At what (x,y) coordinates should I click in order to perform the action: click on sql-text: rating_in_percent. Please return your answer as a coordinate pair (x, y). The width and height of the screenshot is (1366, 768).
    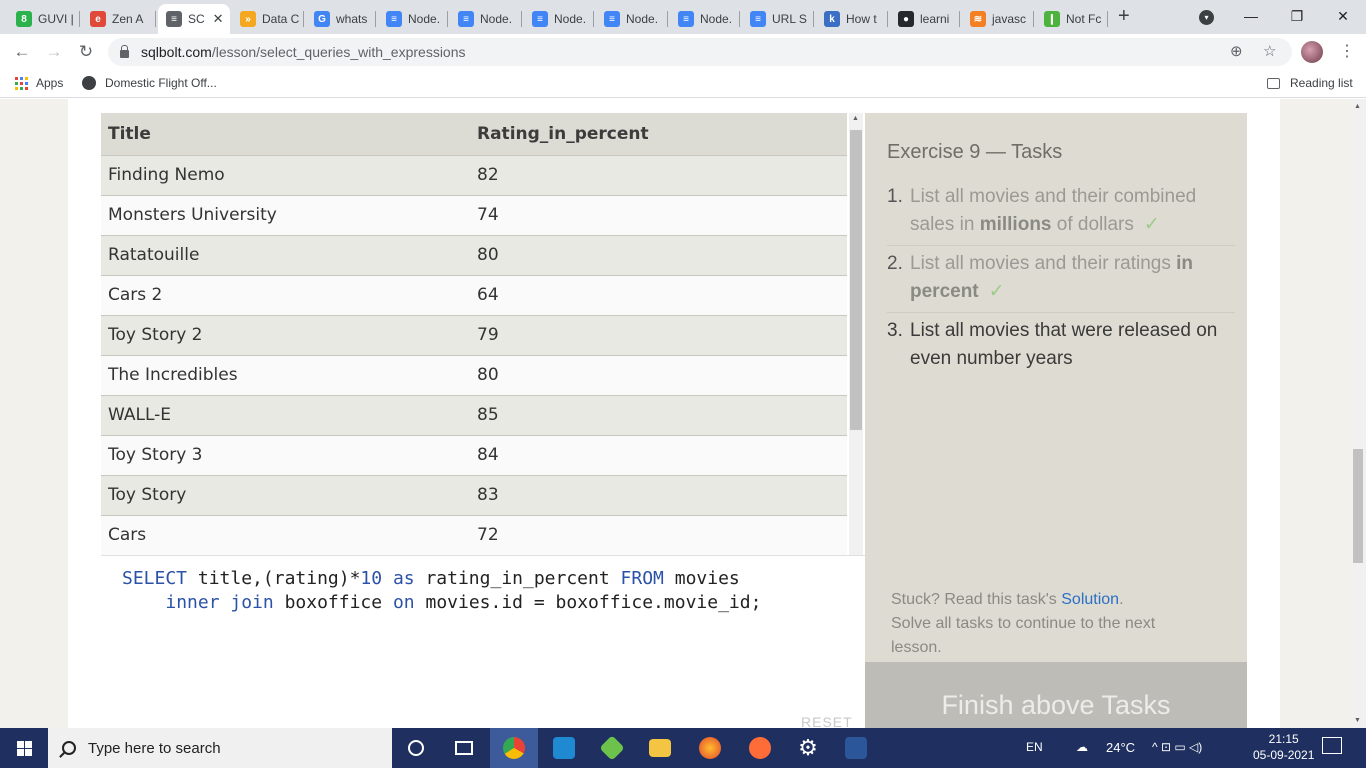
    Looking at the image, I should click on (517, 578).